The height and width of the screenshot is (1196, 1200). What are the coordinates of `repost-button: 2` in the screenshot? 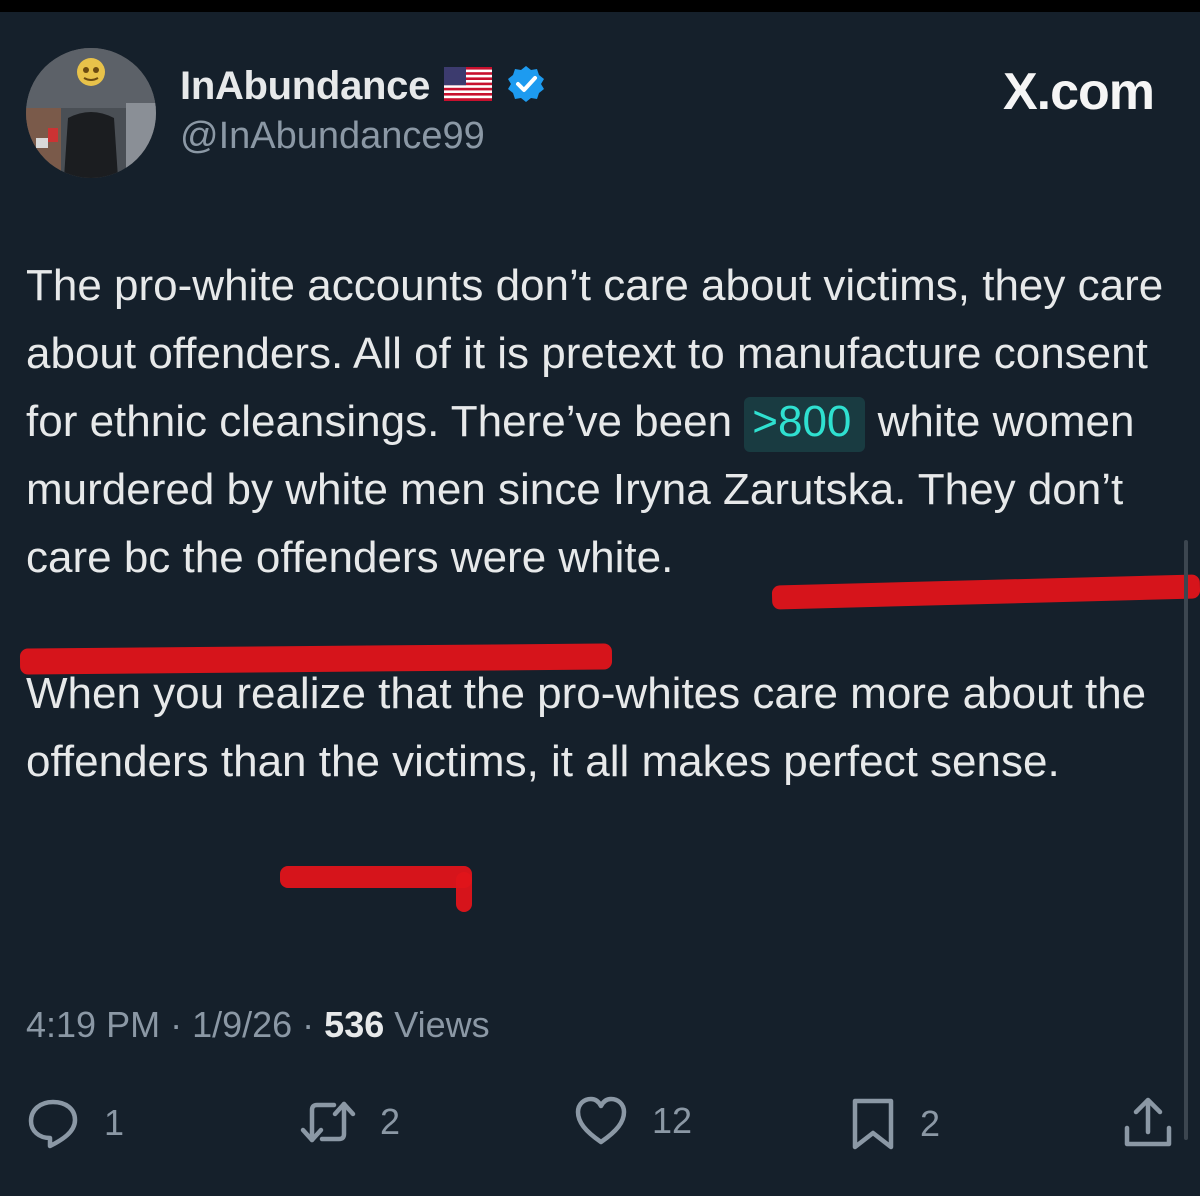 It's located at (350, 1122).